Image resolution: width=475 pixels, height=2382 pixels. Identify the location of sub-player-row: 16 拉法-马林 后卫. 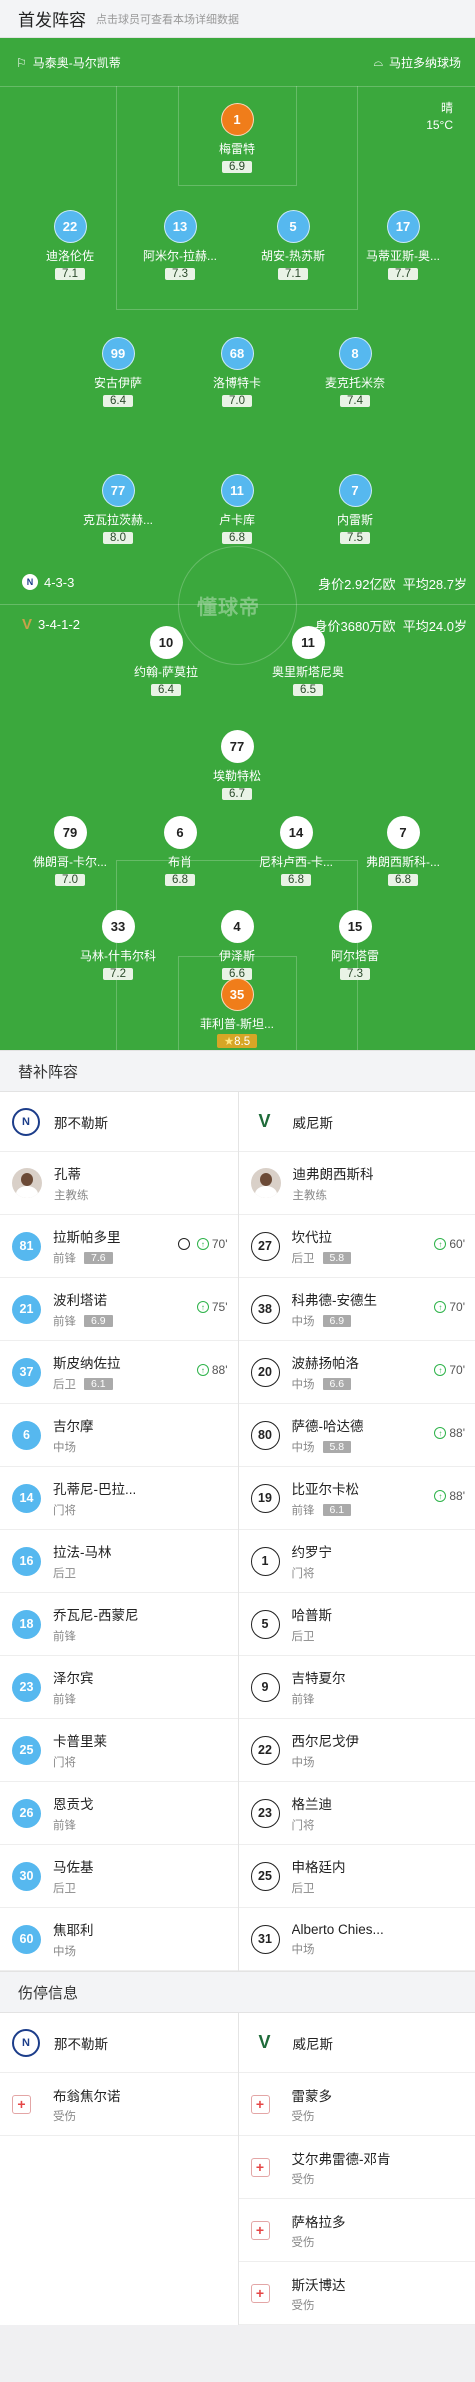
(119, 1561).